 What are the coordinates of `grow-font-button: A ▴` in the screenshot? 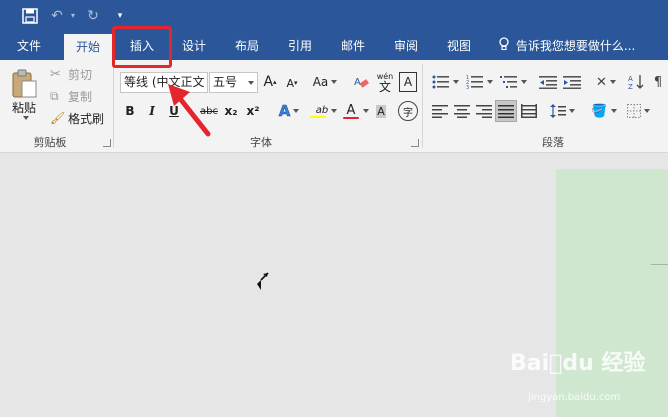 It's located at (270, 82).